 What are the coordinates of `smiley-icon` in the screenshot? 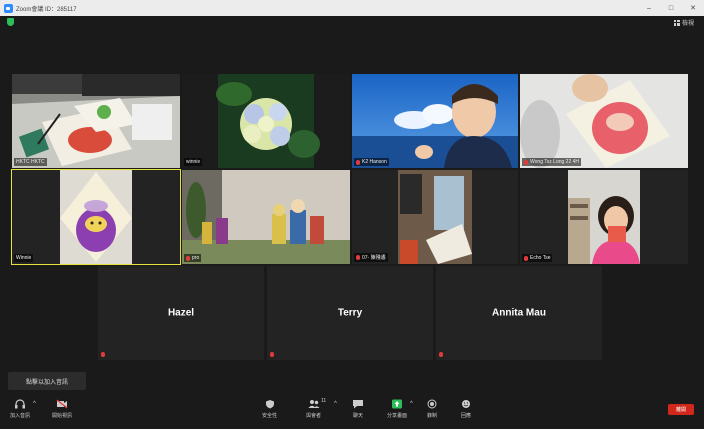 It's located at (466, 404).